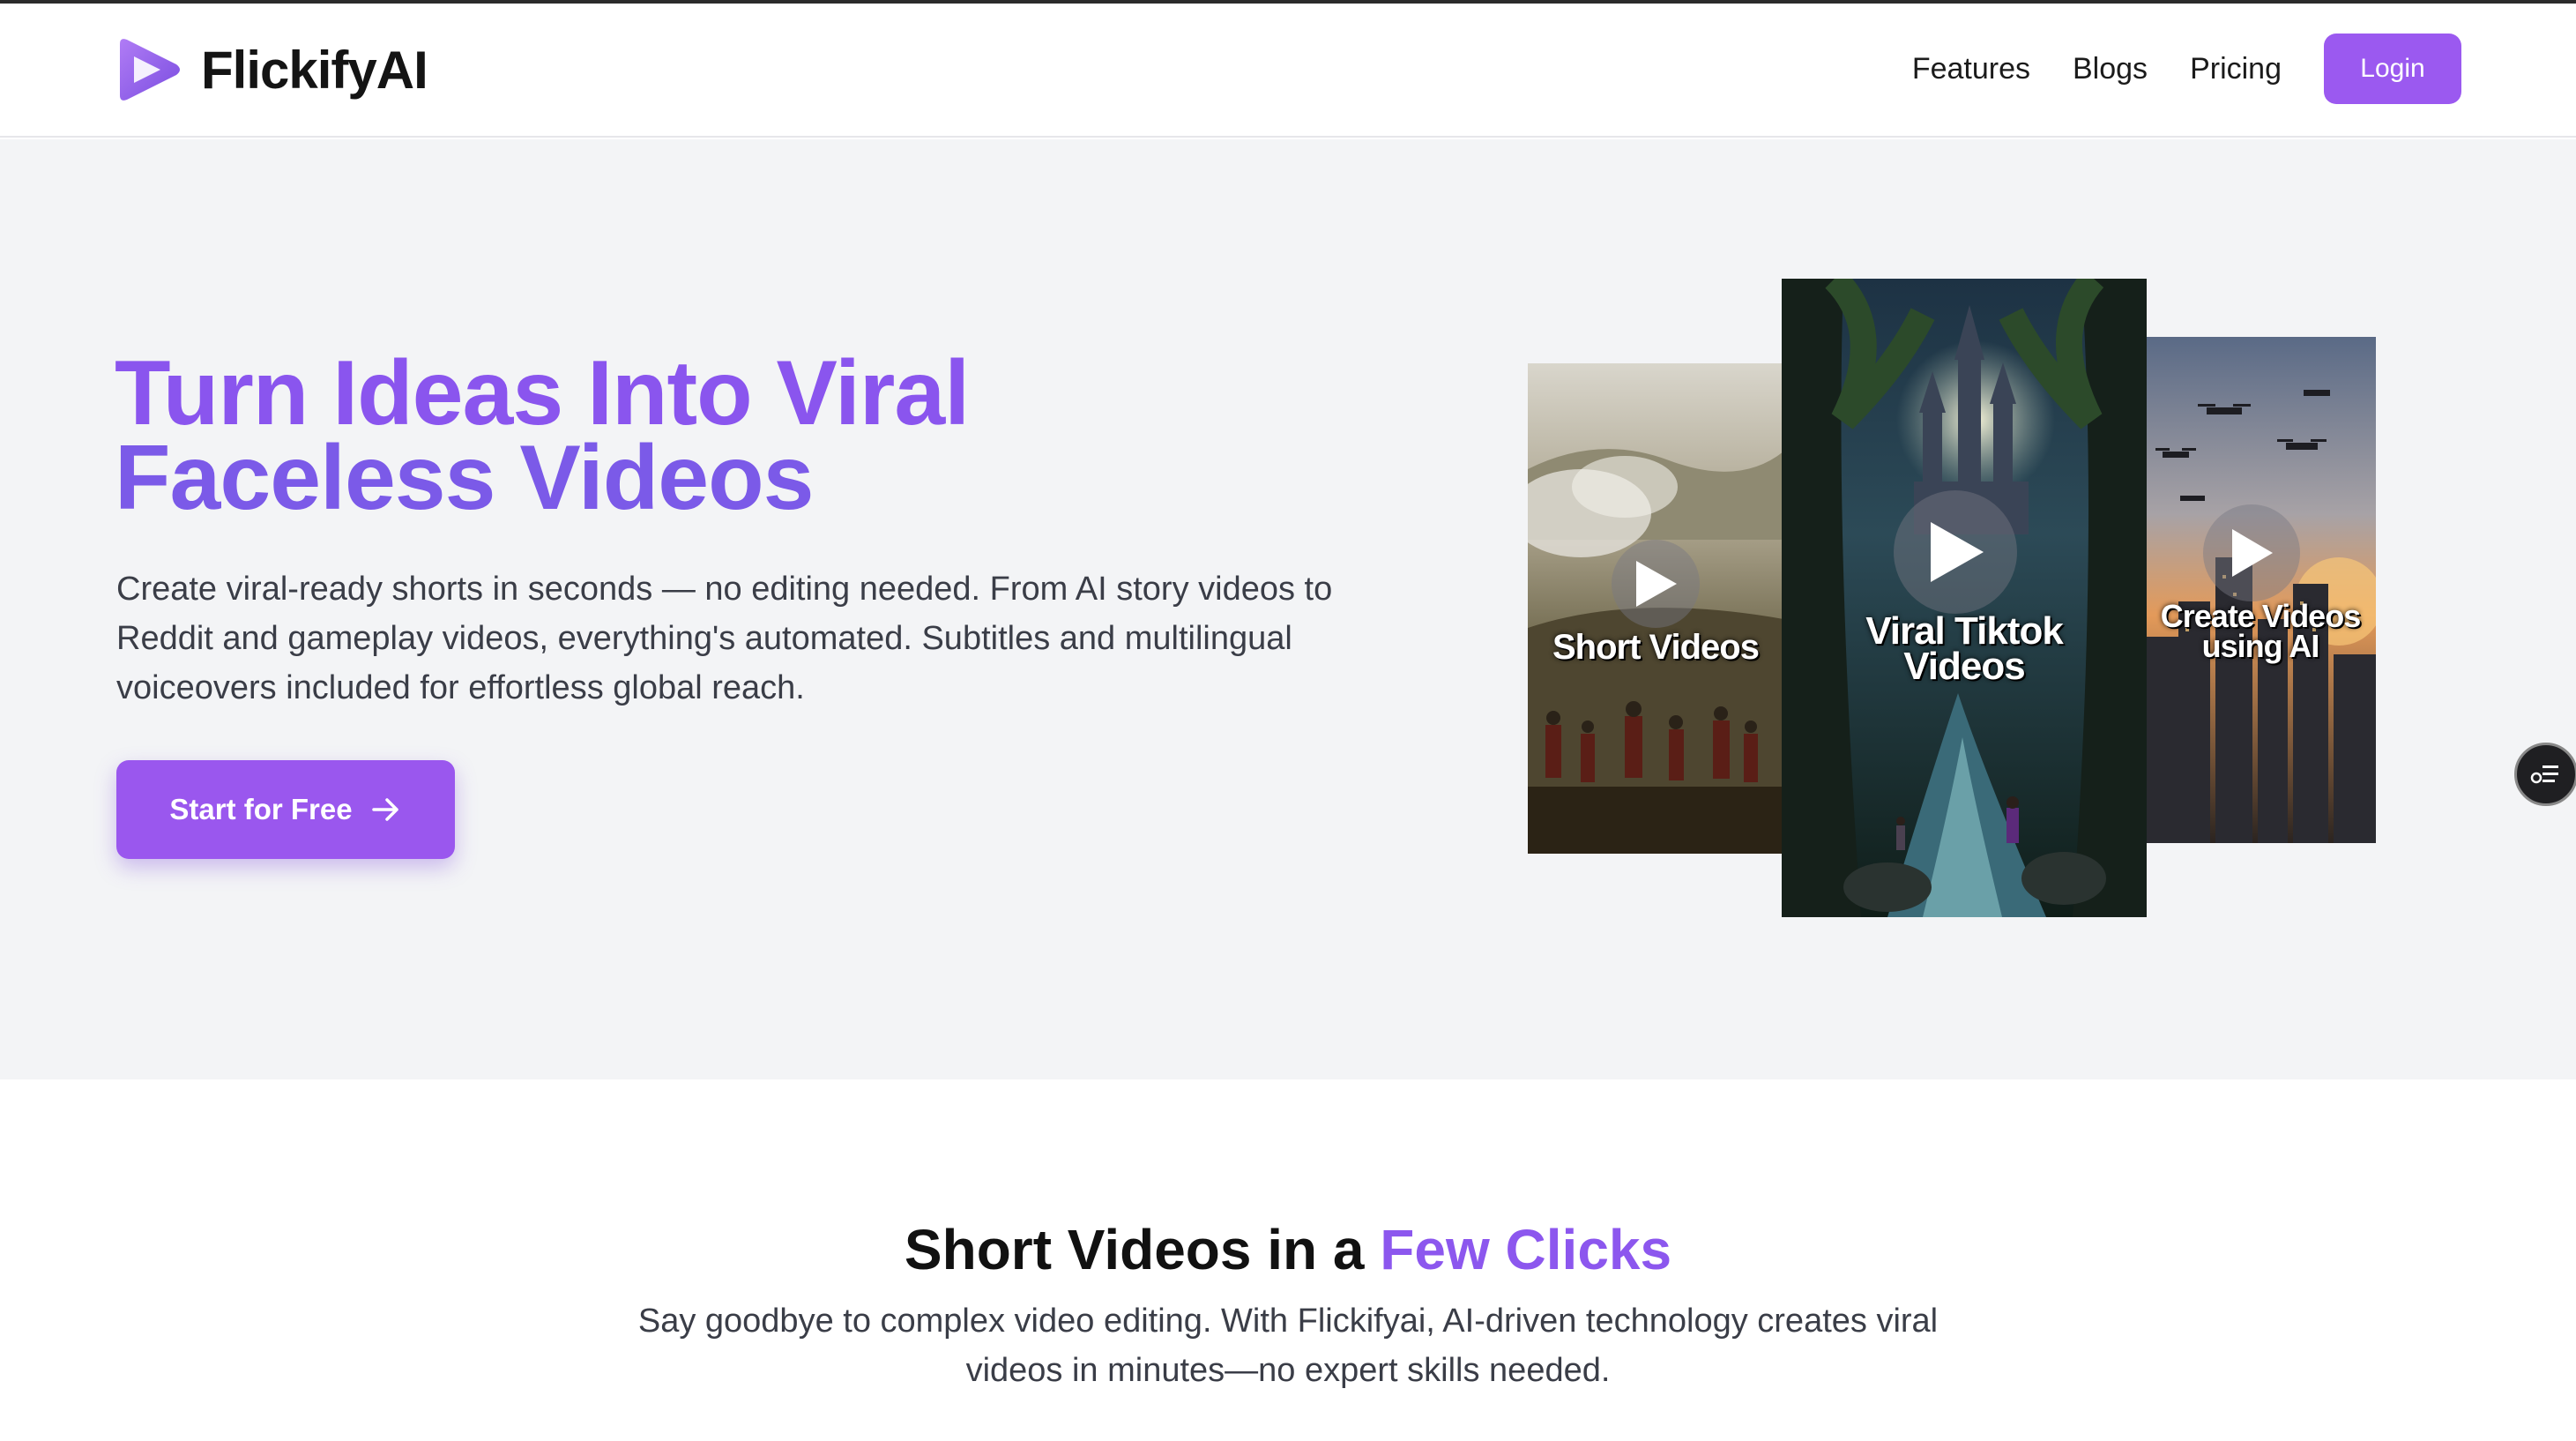 This screenshot has width=2576, height=1441. Describe the element at coordinates (2186, 69) in the screenshot. I see `main-nav: Features Blogs Pricing Login` at that location.